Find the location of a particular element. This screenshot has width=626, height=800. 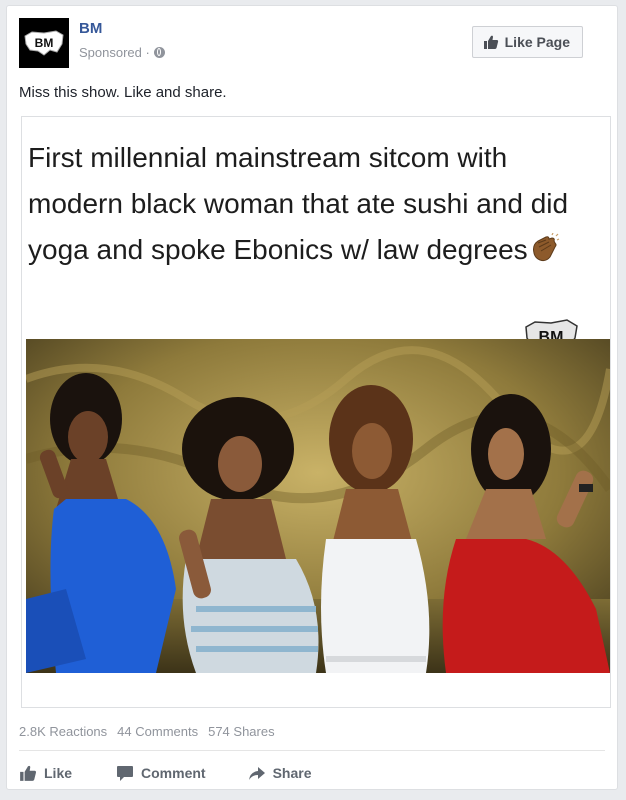

like-label: Like is located at coordinates (58, 773).